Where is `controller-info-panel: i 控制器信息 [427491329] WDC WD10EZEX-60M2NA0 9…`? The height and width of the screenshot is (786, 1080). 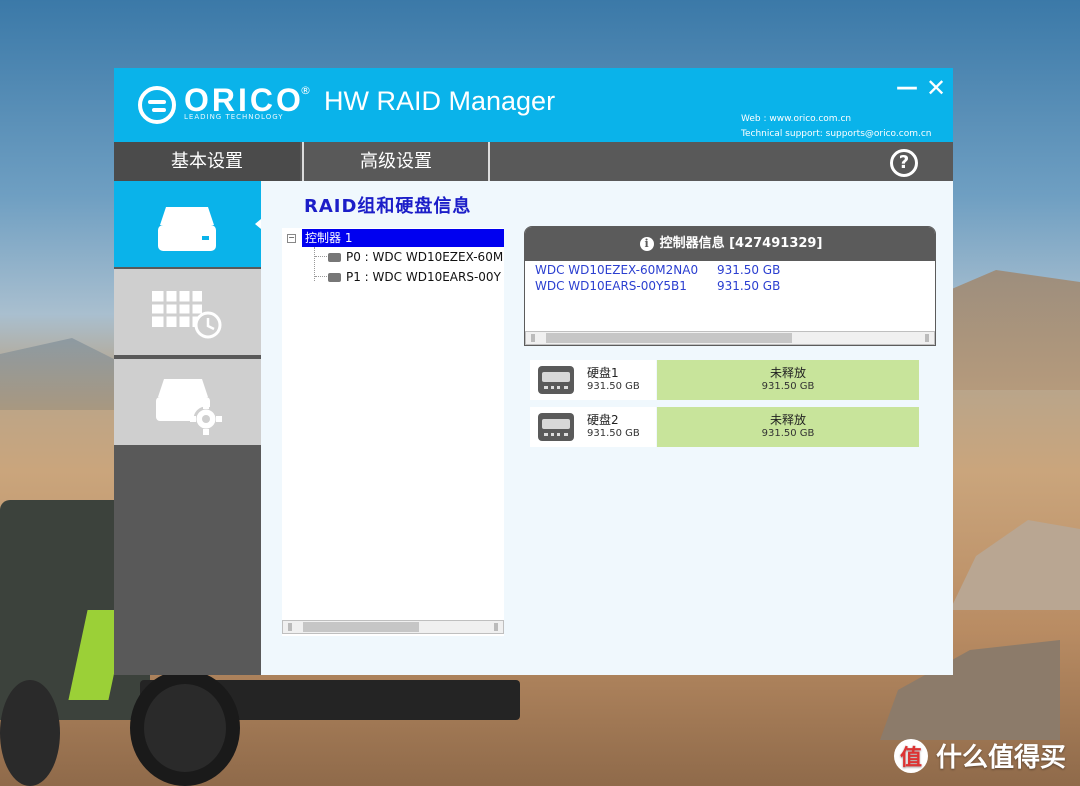
controller-info-panel: i 控制器信息 [427491329] WDC WD10EZEX-60M2NA0 9… is located at coordinates (730, 286).